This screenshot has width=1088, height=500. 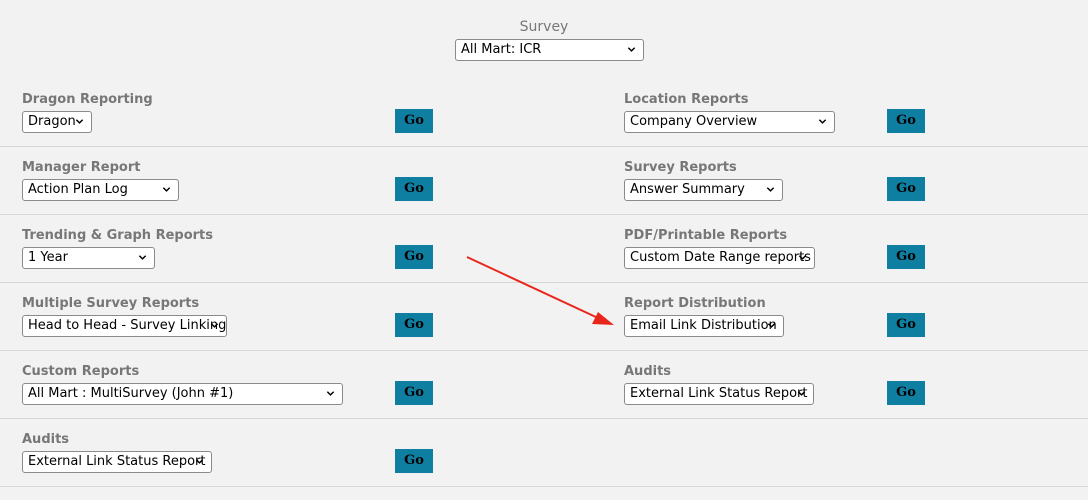 I want to click on red-arrow-annotation, so click(x=540, y=290).